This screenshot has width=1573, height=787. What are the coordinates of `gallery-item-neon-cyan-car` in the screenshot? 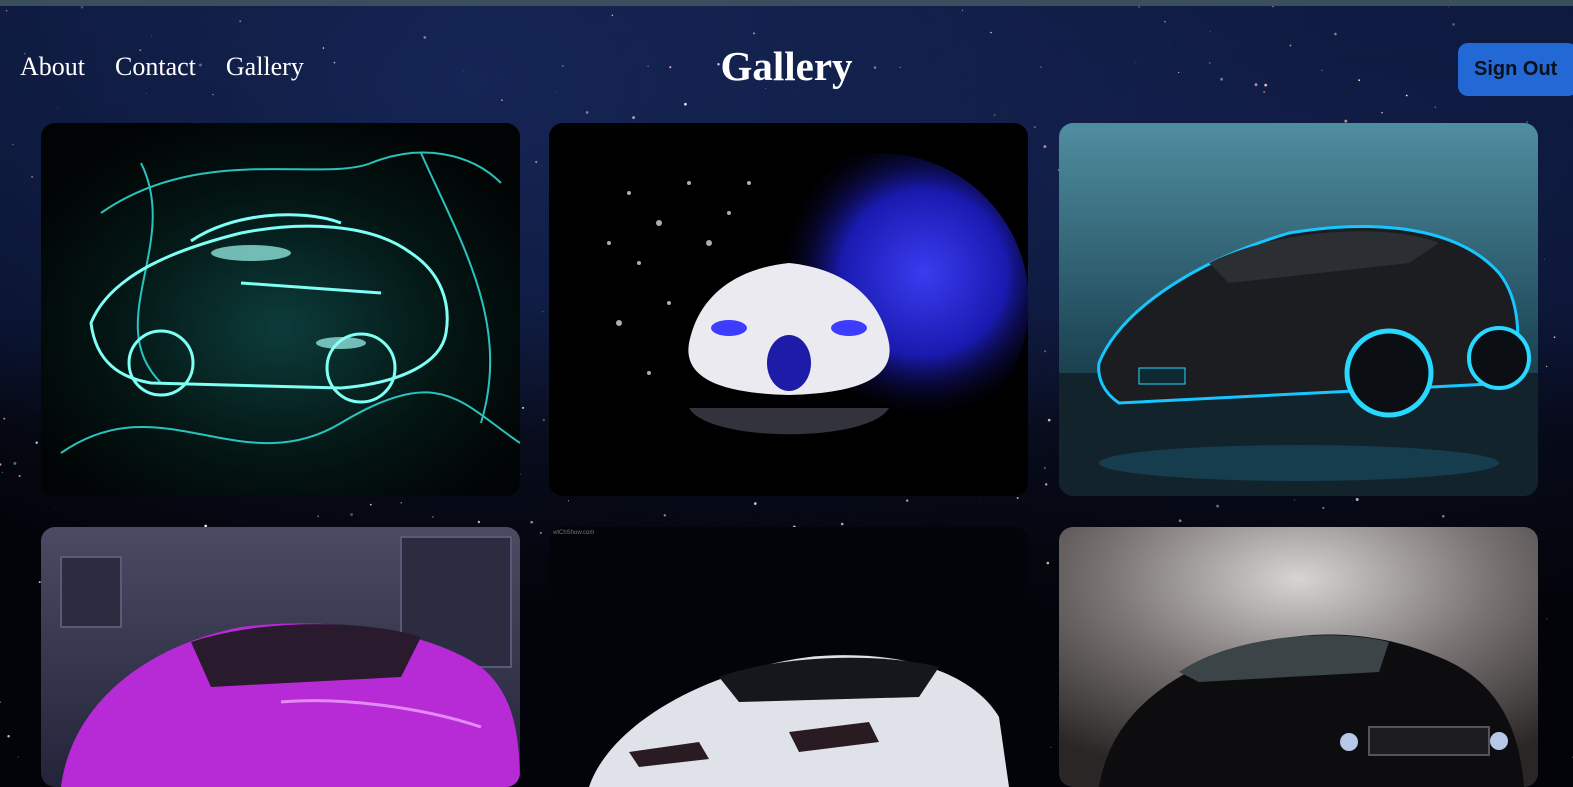 It's located at (280, 309).